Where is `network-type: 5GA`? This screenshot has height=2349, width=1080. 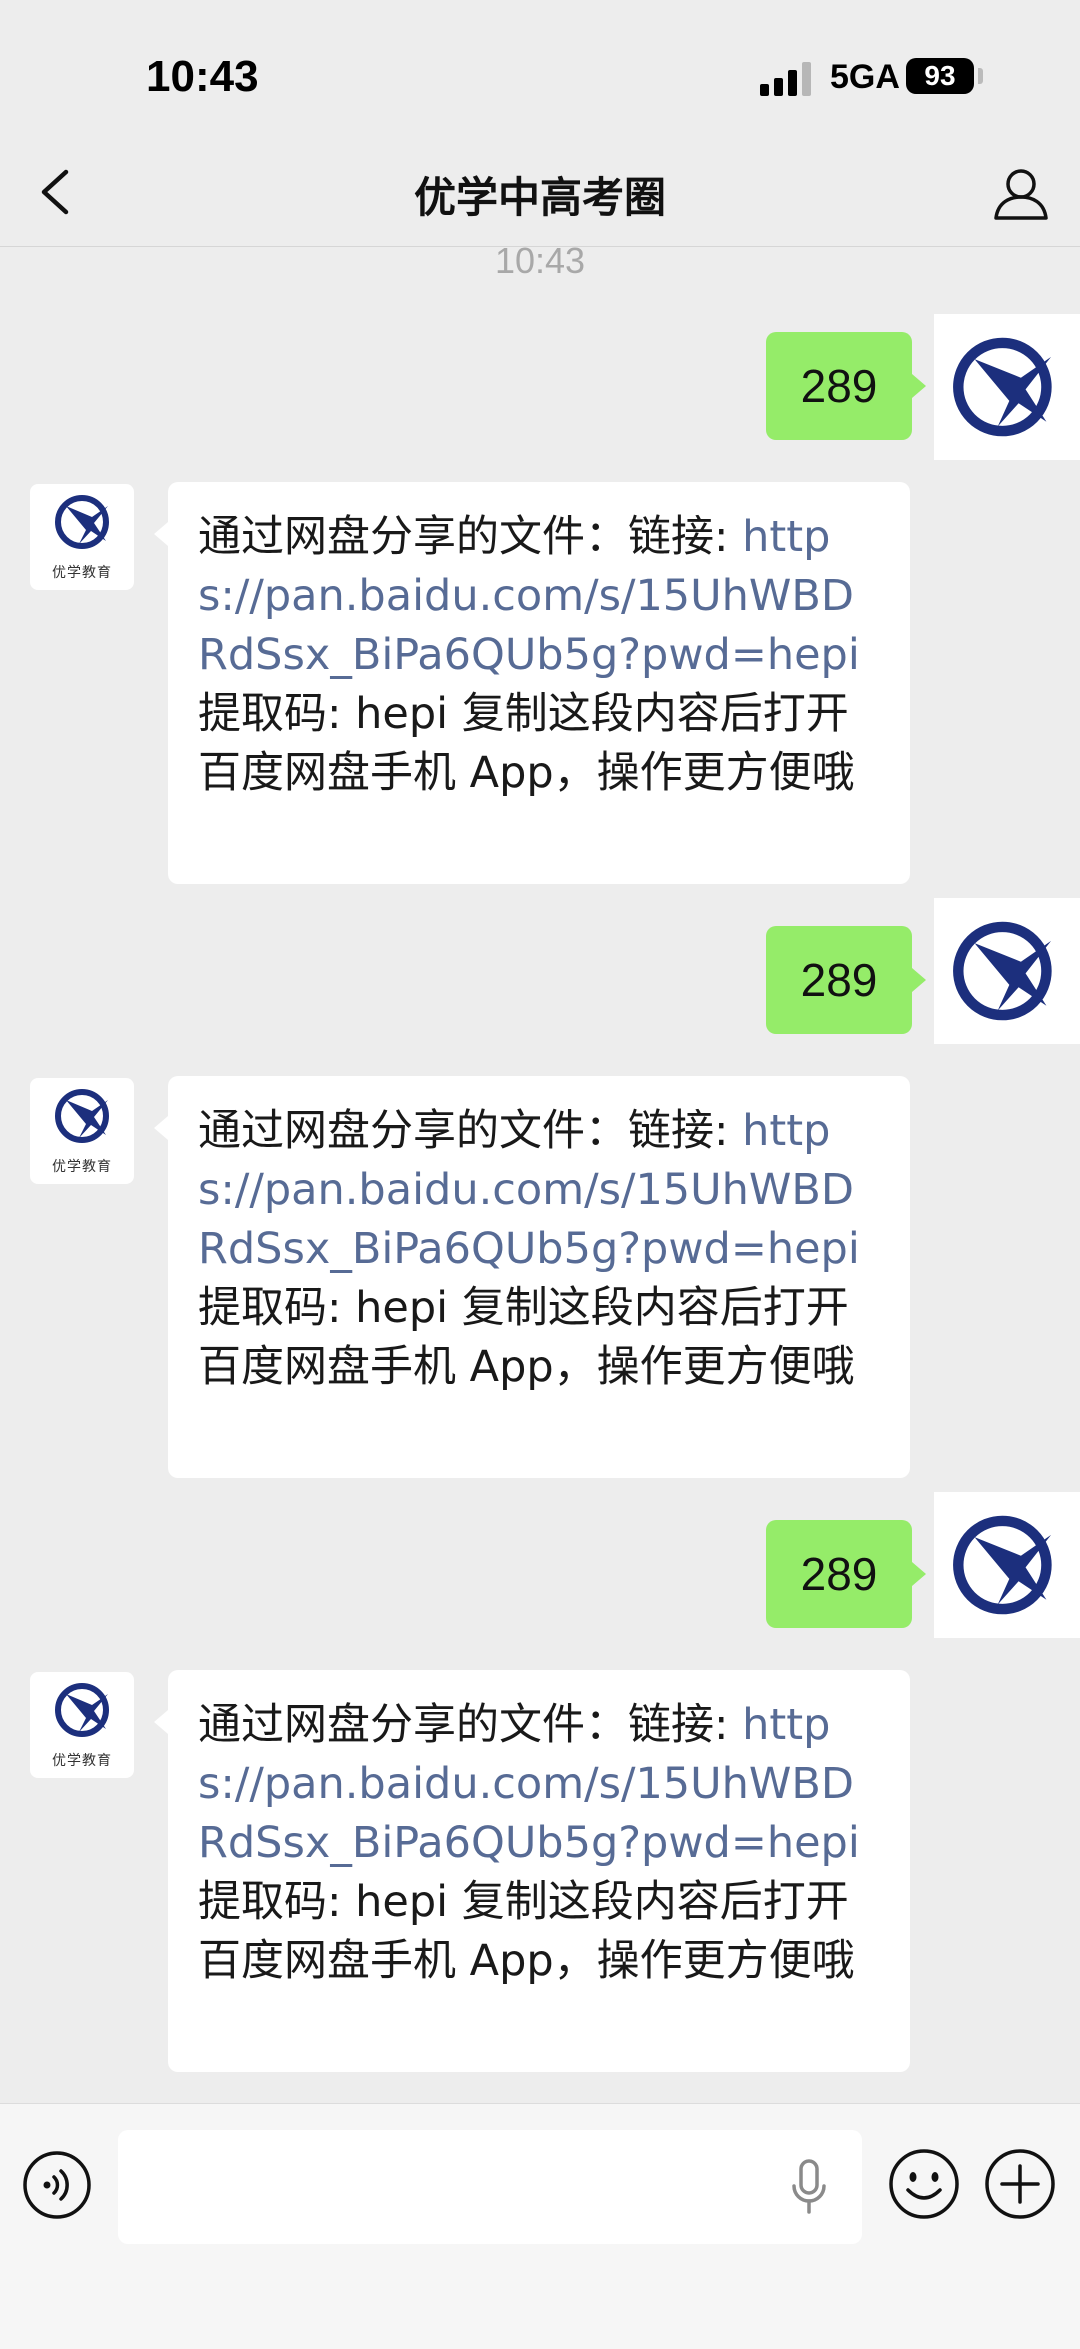 network-type: 5GA is located at coordinates (865, 77).